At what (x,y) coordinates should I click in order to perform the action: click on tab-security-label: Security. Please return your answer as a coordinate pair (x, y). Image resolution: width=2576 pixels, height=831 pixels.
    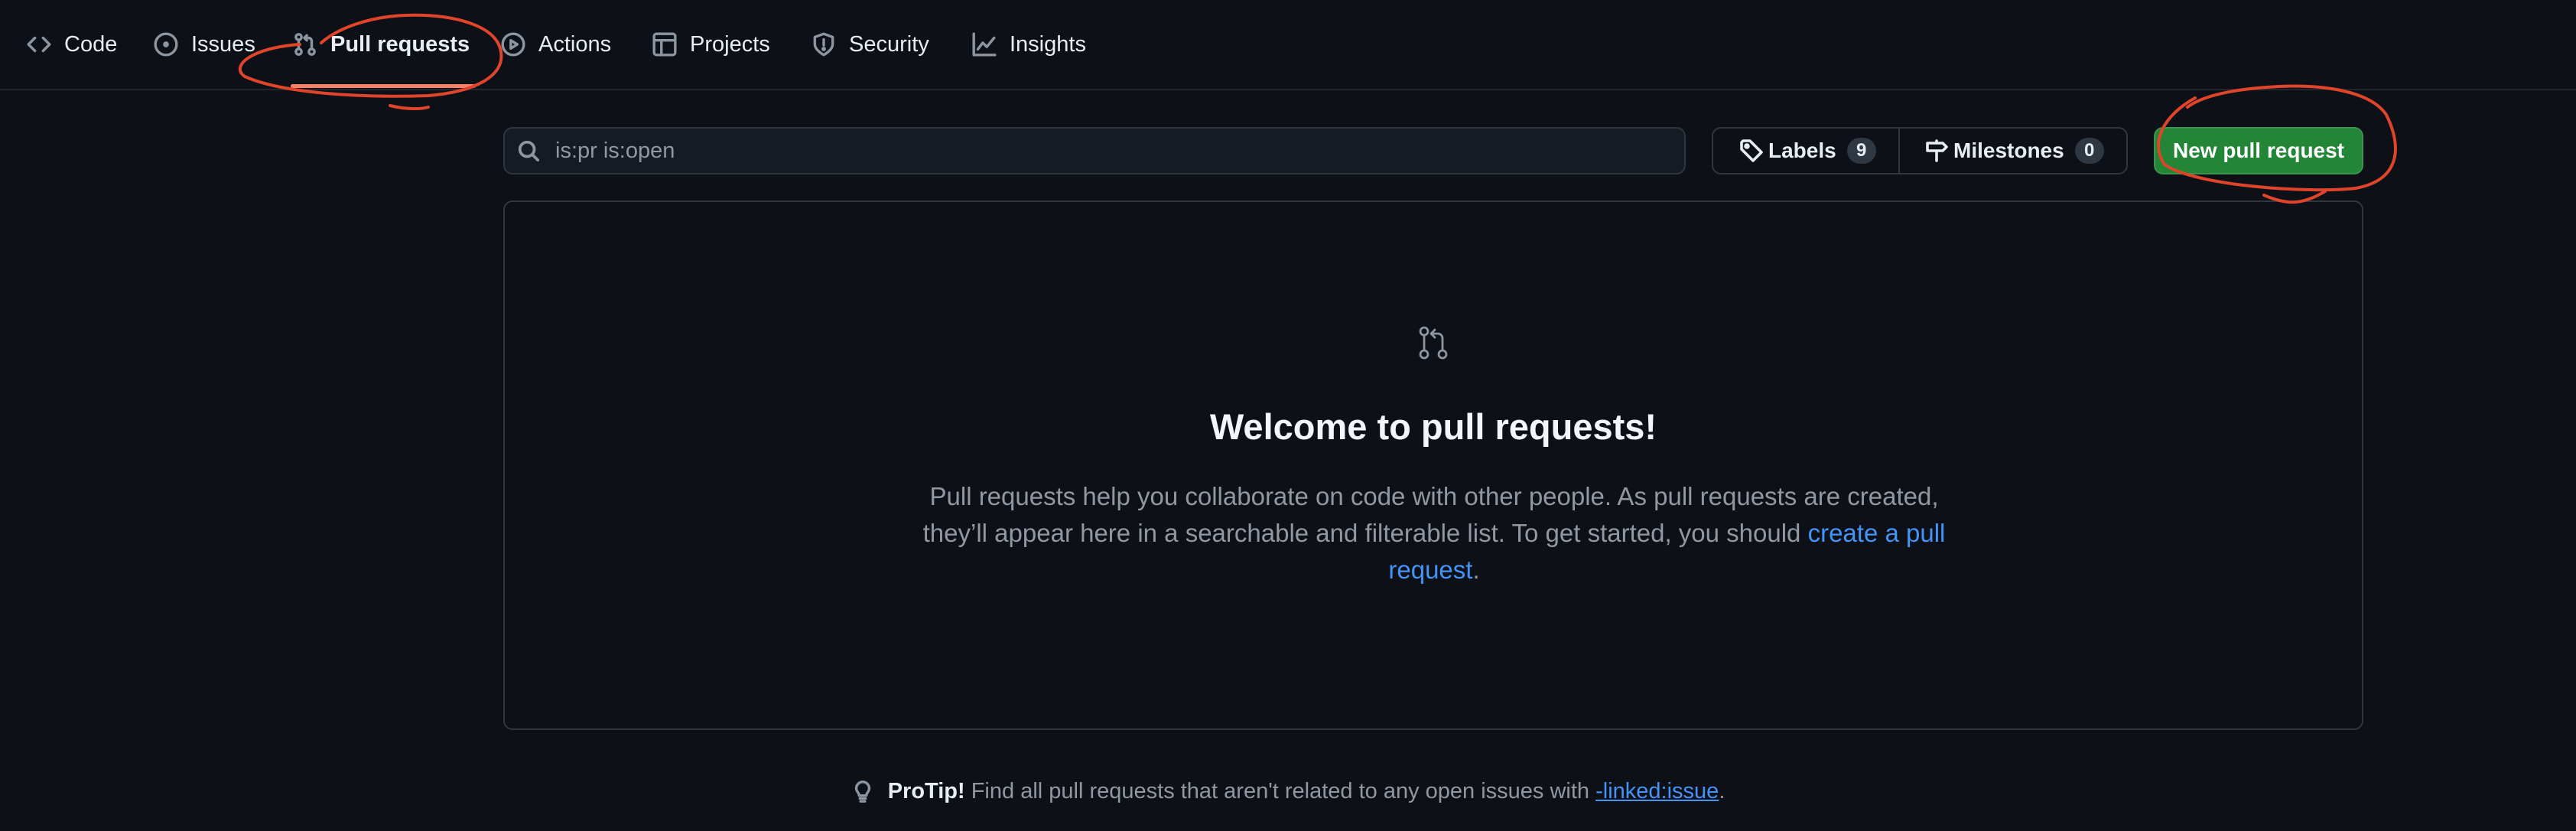
    Looking at the image, I should click on (889, 44).